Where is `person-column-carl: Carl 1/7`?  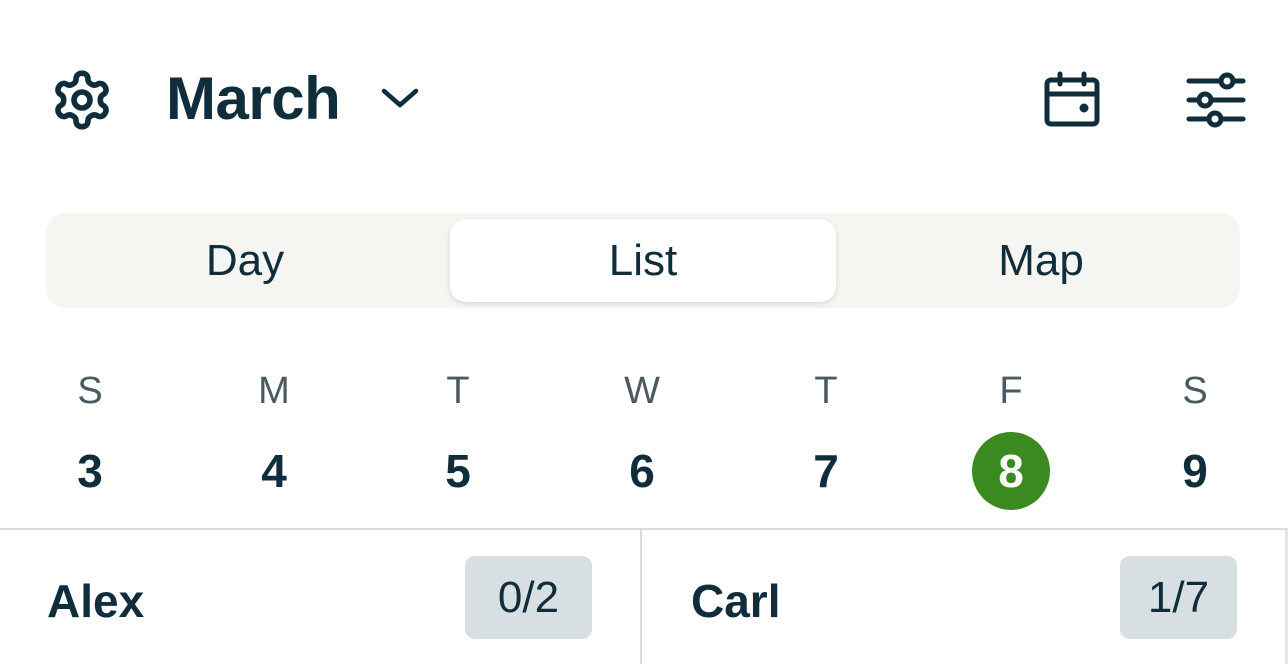
person-column-carl: Carl 1/7 is located at coordinates (963, 597).